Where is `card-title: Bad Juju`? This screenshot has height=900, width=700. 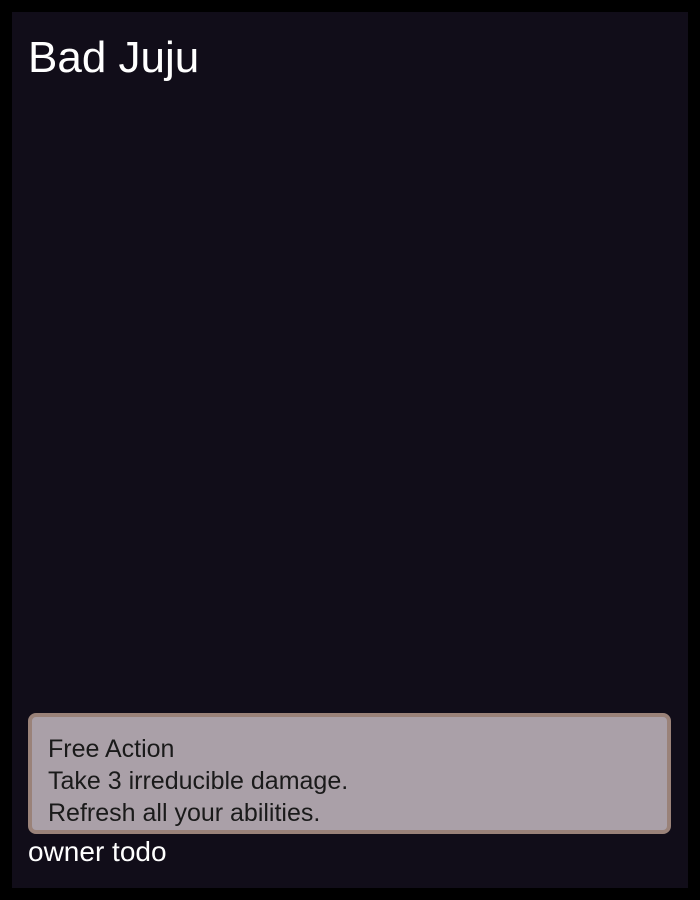
card-title: Bad Juju is located at coordinates (114, 57).